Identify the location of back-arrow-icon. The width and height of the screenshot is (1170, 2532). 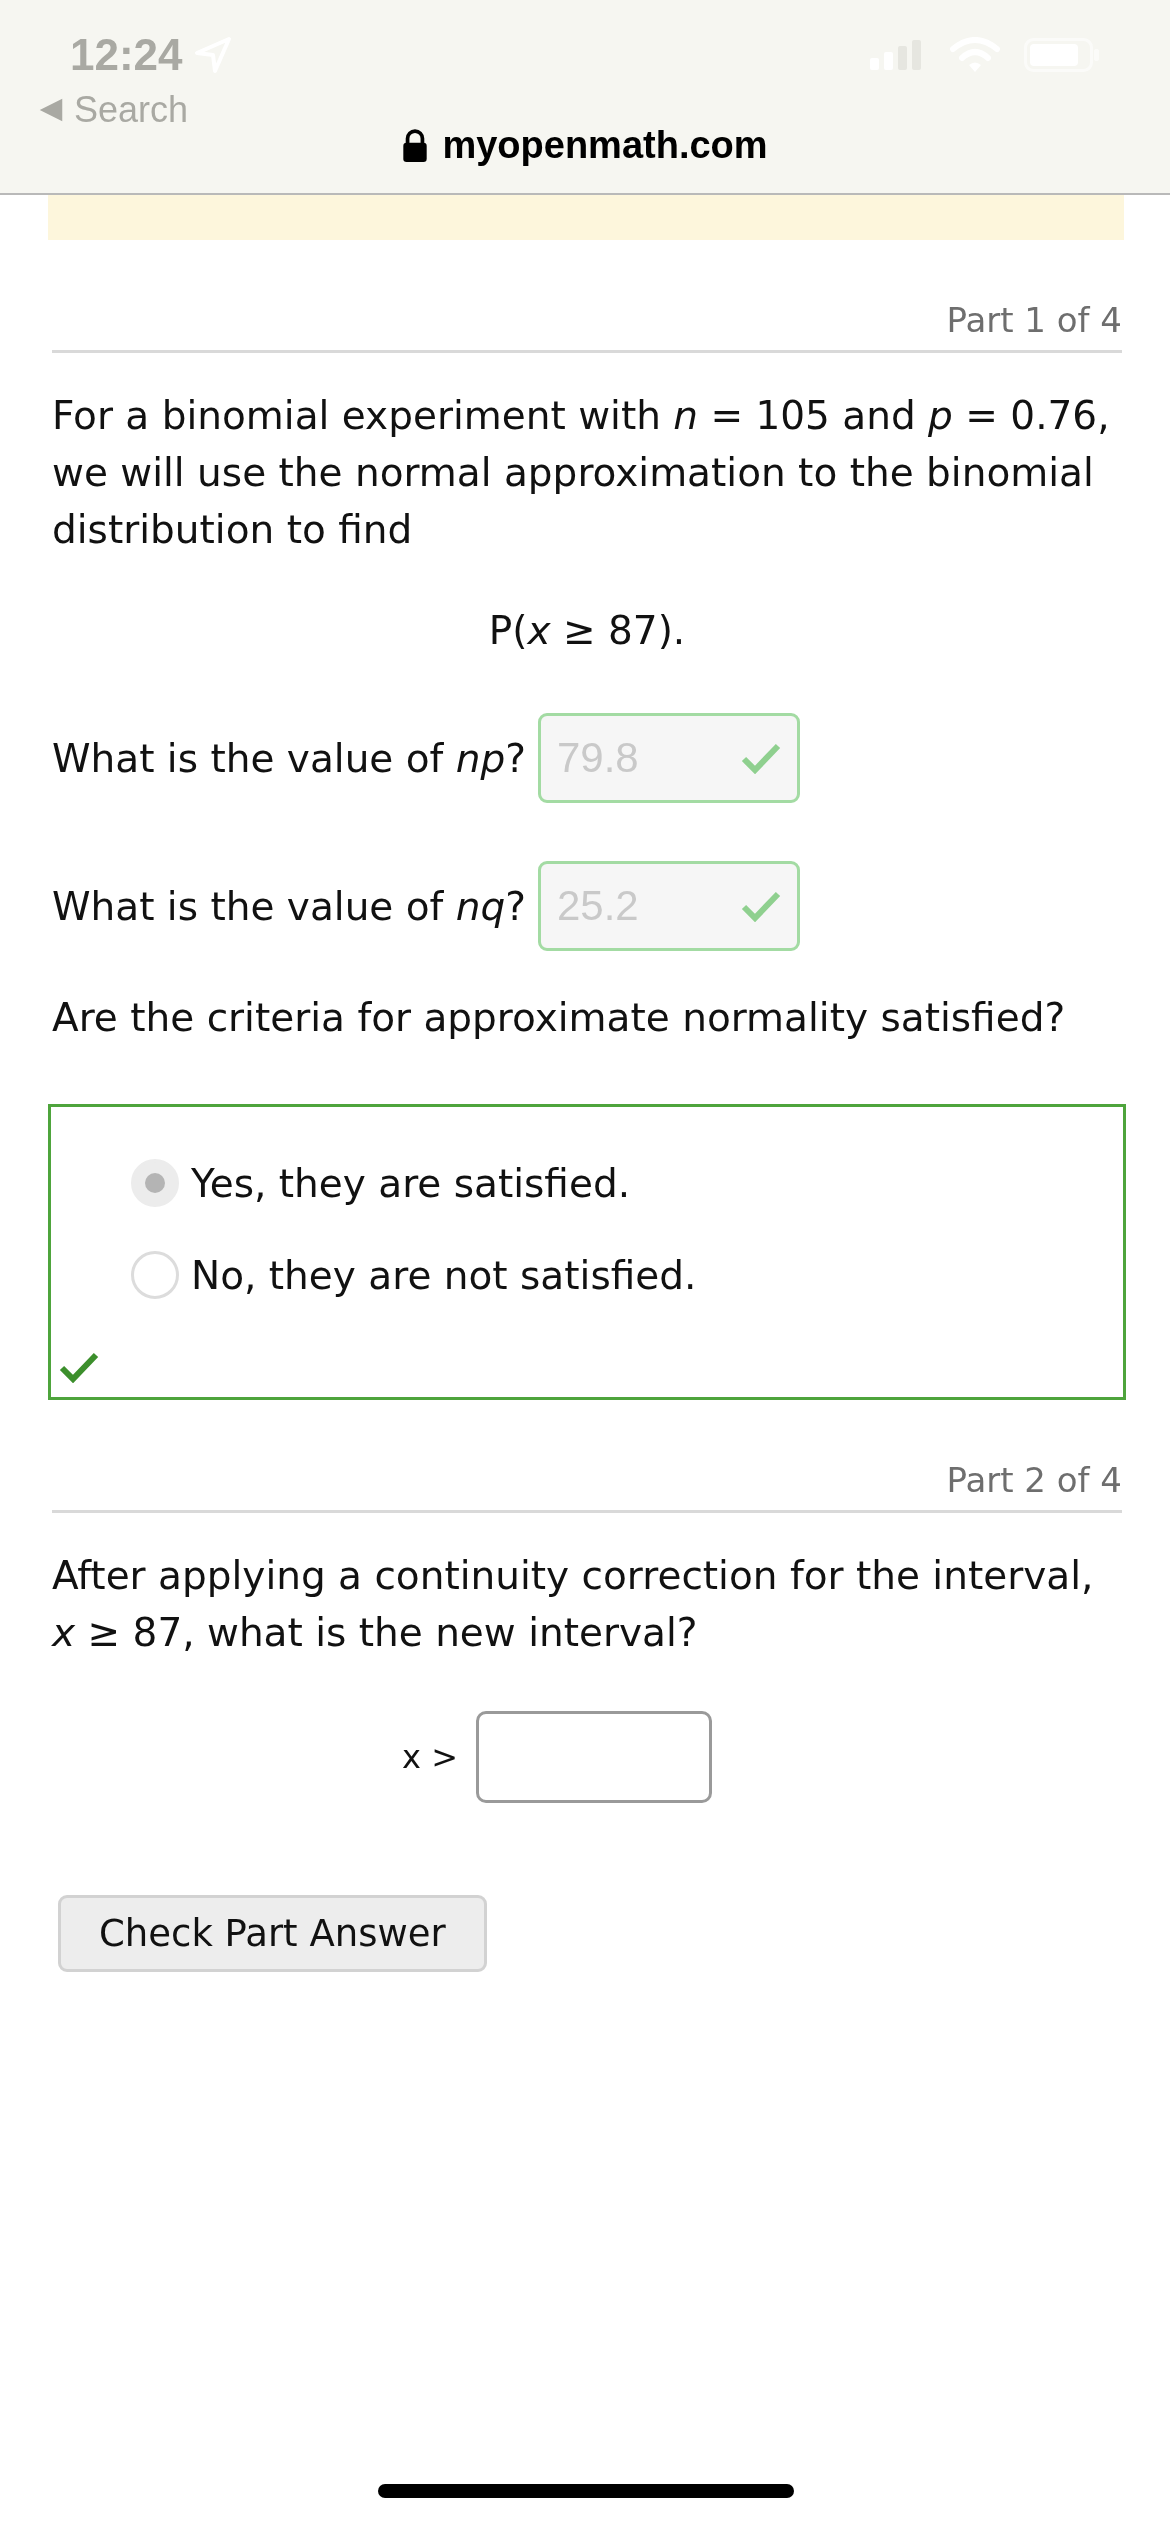
(51, 110).